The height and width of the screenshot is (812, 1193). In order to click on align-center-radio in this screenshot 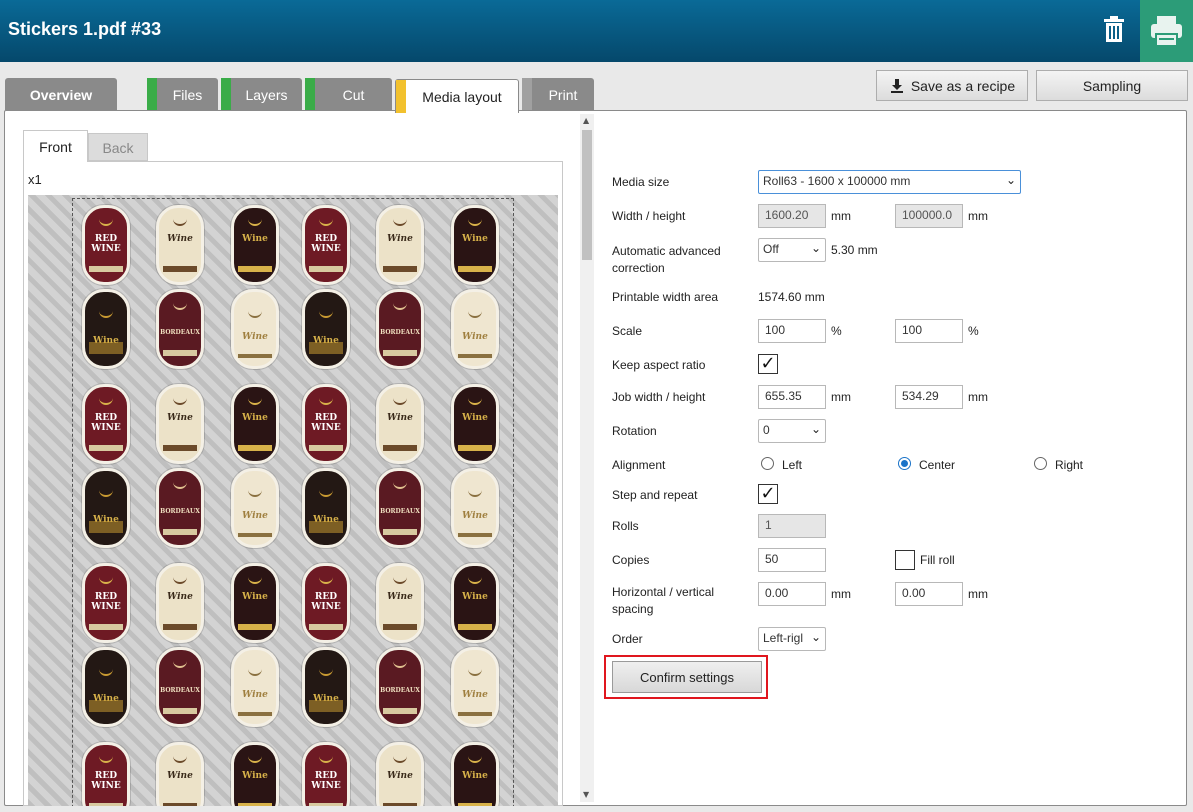, I will do `click(904, 463)`.